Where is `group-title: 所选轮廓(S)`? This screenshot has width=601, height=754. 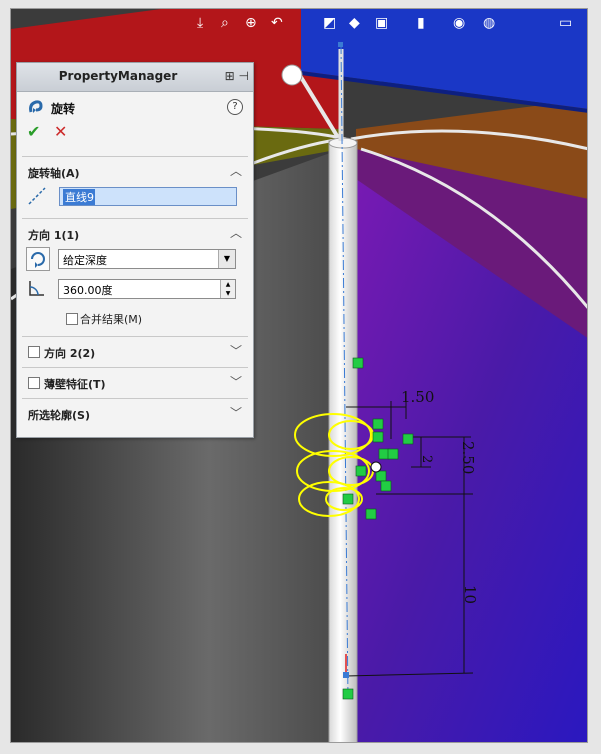
group-title: 所选轮廓(S) is located at coordinates (59, 415).